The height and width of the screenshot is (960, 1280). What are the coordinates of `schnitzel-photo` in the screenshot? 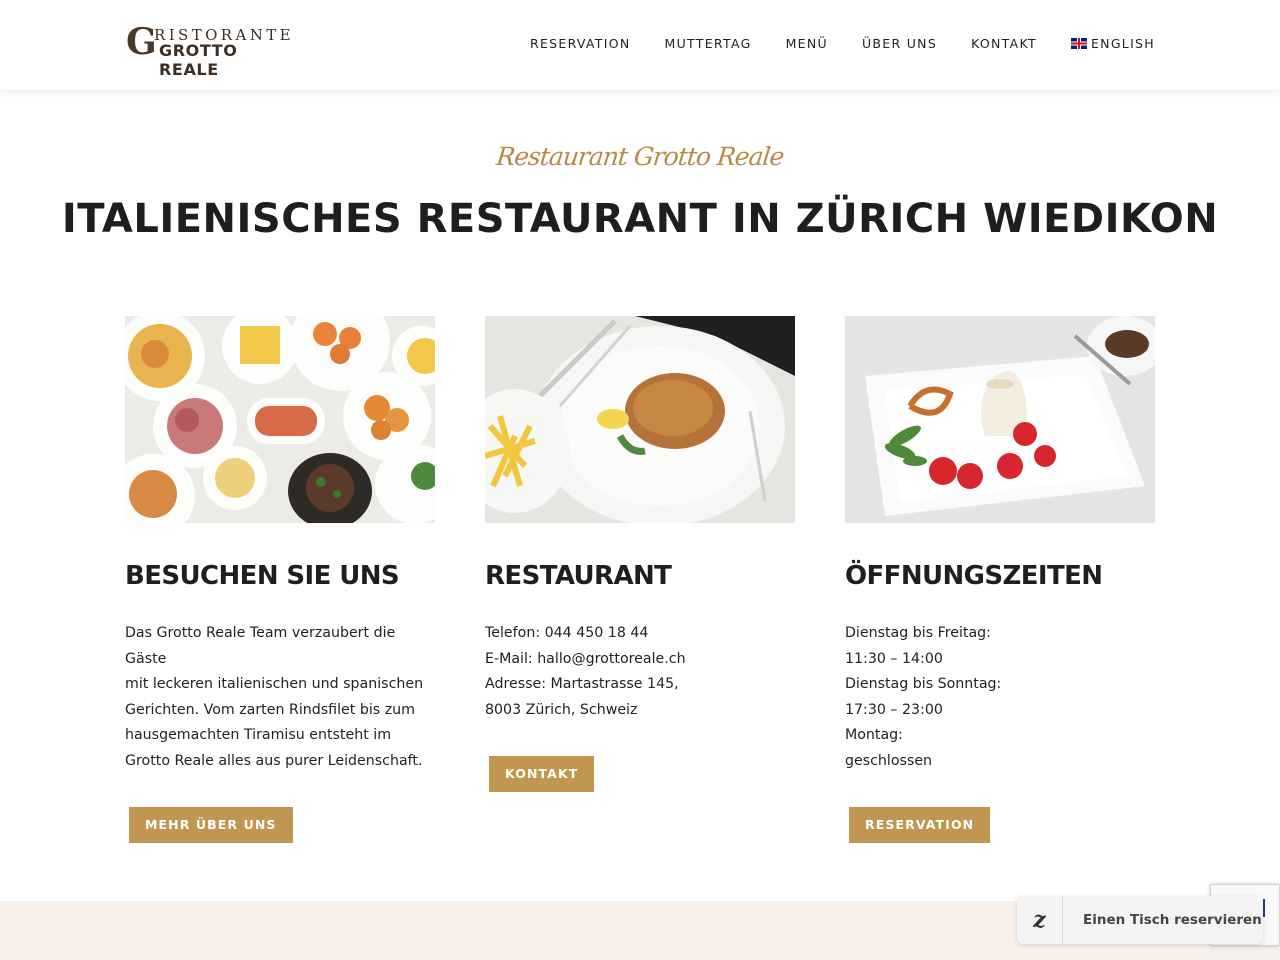 It's located at (640, 419).